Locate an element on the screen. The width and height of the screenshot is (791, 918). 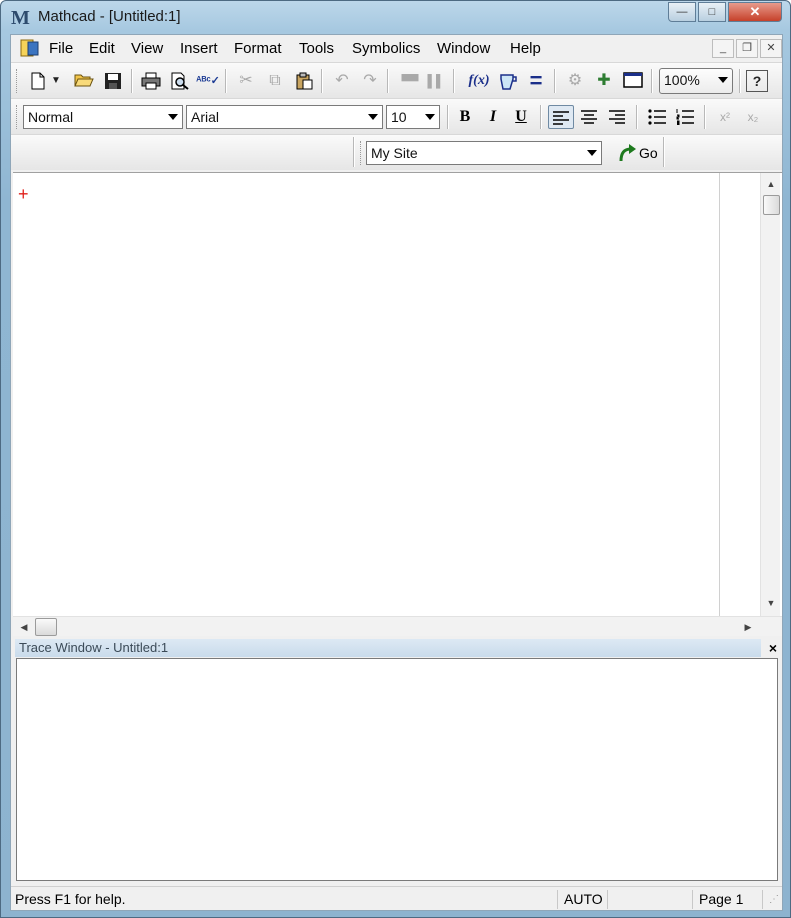
go-arrow-icon is located at coordinates (627, 153).